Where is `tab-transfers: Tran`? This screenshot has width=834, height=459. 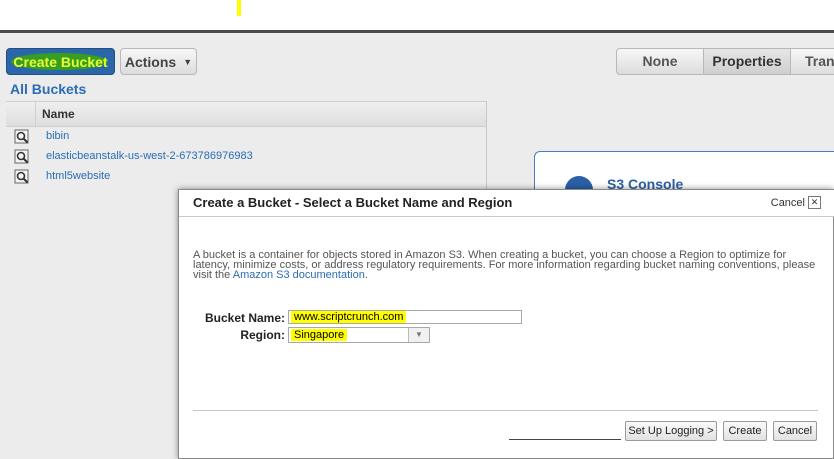 tab-transfers: Tran is located at coordinates (812, 61).